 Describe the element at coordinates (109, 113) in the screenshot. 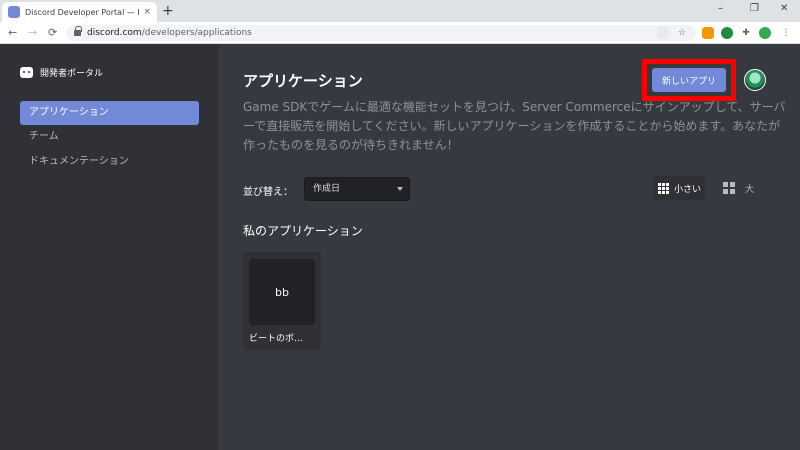

I see `sidebar-item-applications: アプリケーション` at that location.